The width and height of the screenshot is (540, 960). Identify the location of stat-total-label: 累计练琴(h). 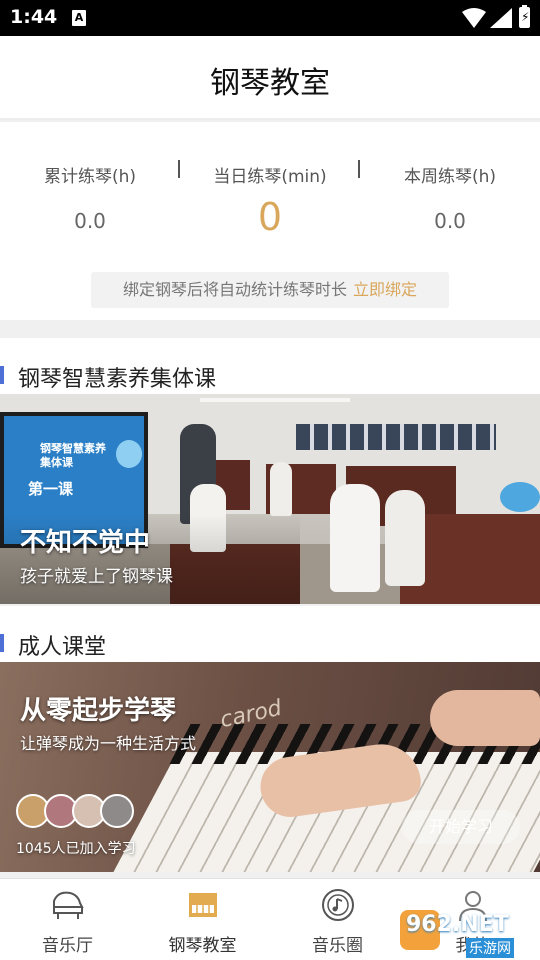
(90, 177).